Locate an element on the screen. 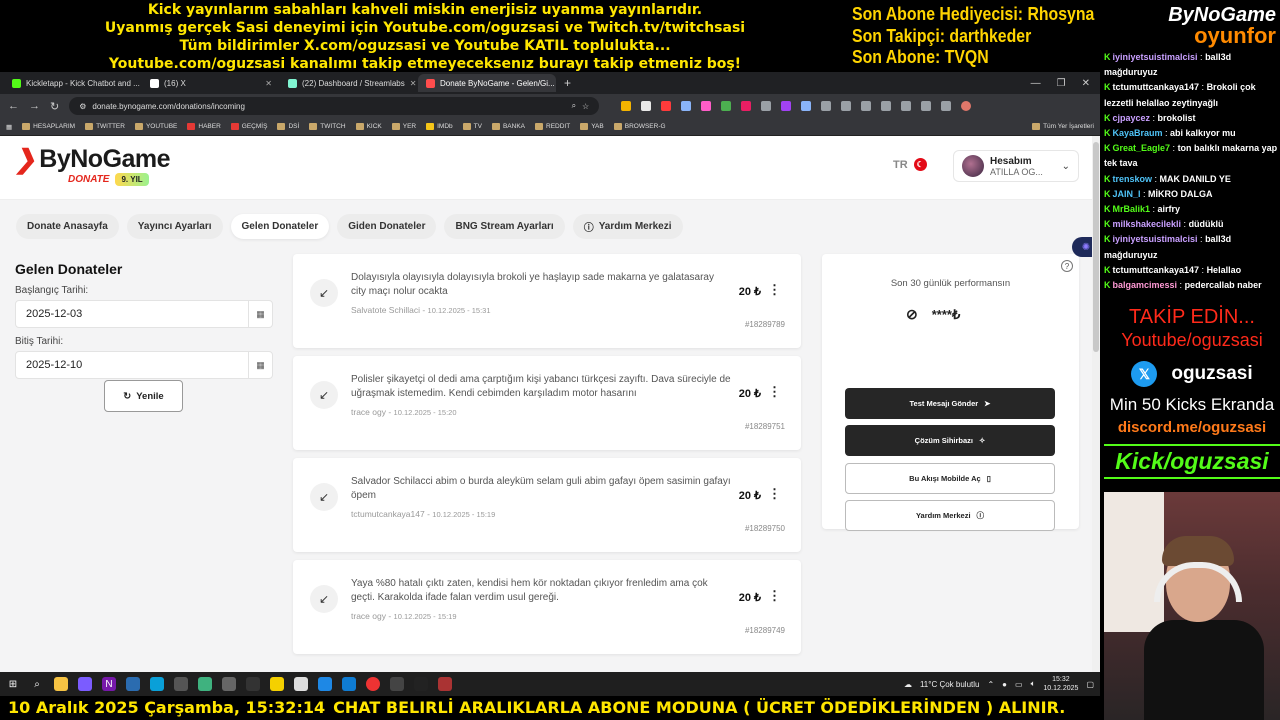 This screenshot has width=1280, height=720. clock: 15:32 10.12.2025 is located at coordinates (1060, 684).